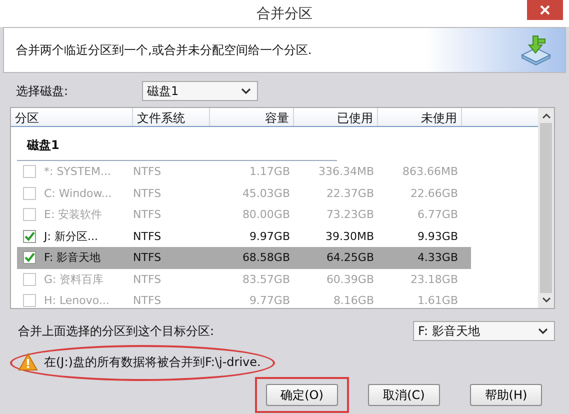 This screenshot has width=569, height=414. What do you see at coordinates (437, 257) in the screenshot?
I see `table-cell-text: 4.33GB` at bounding box center [437, 257].